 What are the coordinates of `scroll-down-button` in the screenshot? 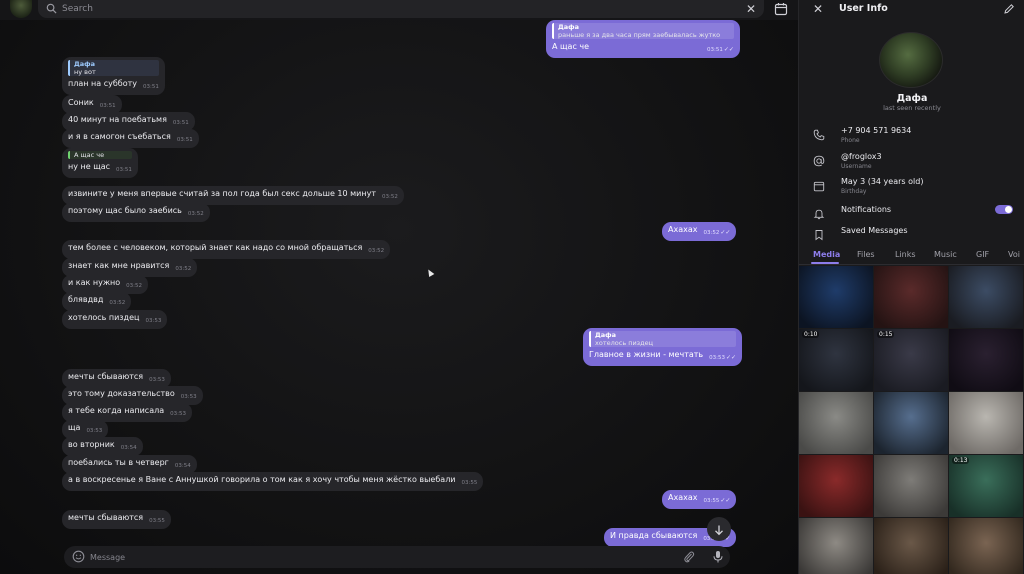 It's located at (719, 529).